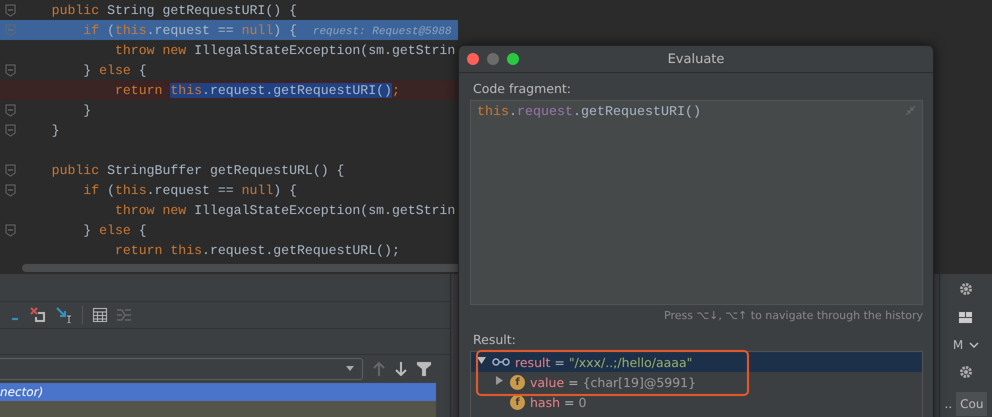  Describe the element at coordinates (948, 404) in the screenshot. I see `ellipsis-text: ..` at that location.